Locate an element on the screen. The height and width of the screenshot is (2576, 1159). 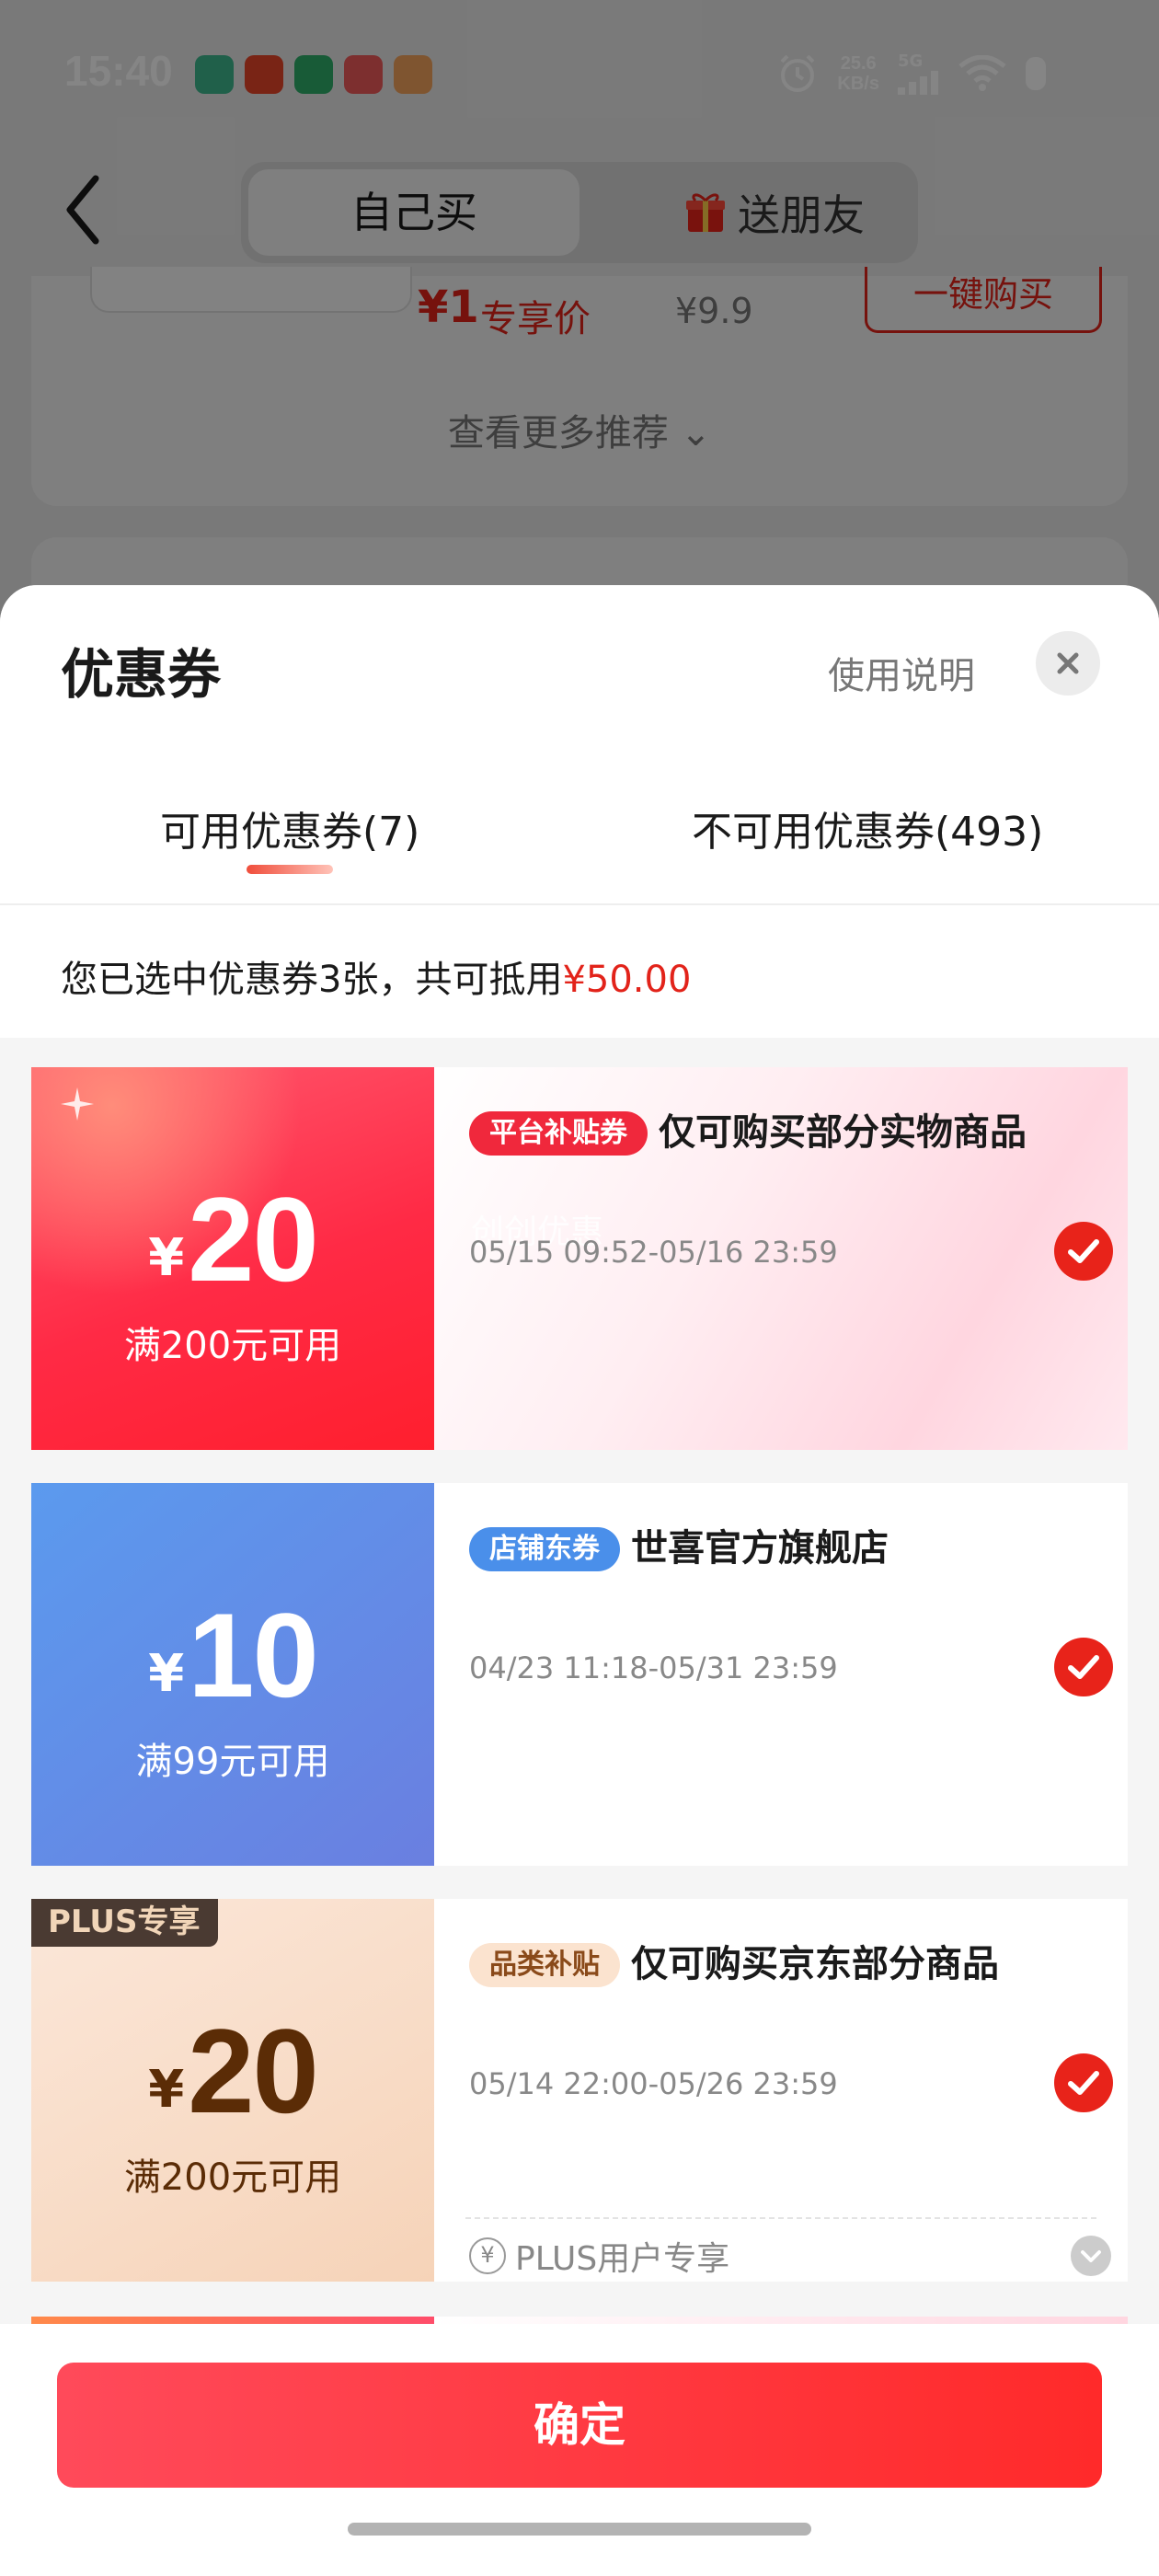
yen-circle-icon: ¥ is located at coordinates (487, 2255).